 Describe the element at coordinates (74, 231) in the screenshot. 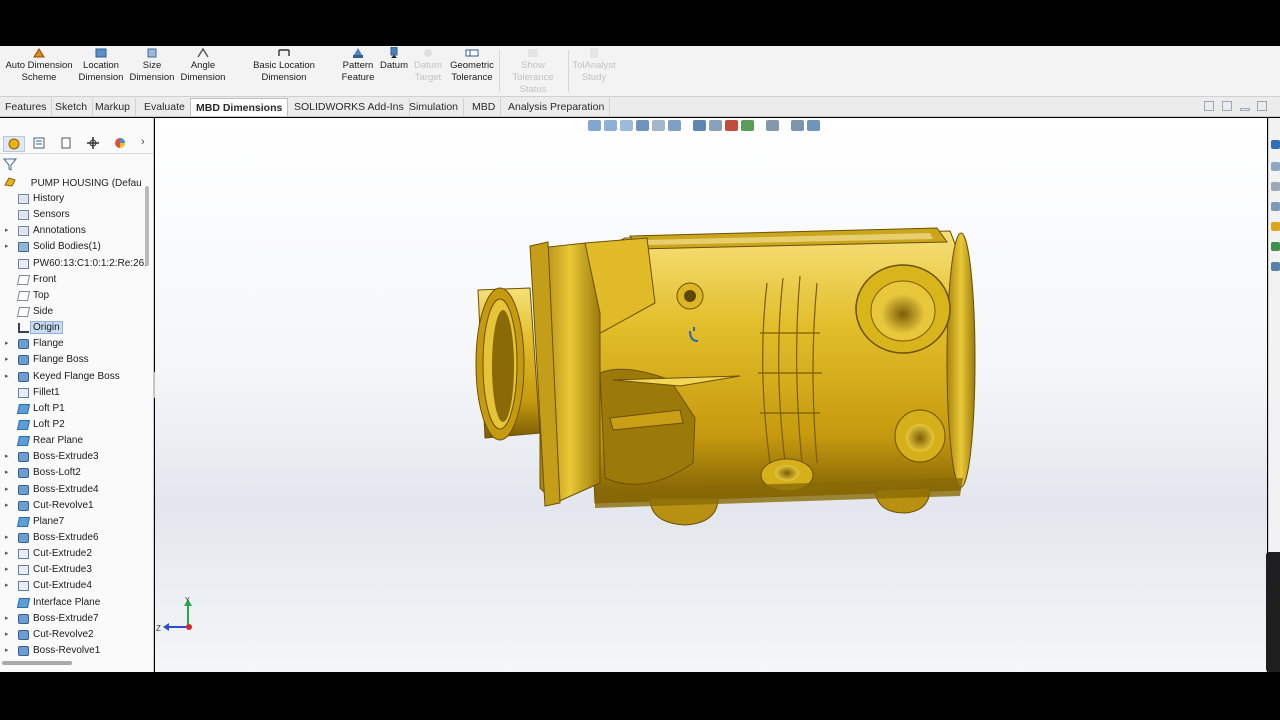

I see `tree-item: ▸ Annotations` at that location.